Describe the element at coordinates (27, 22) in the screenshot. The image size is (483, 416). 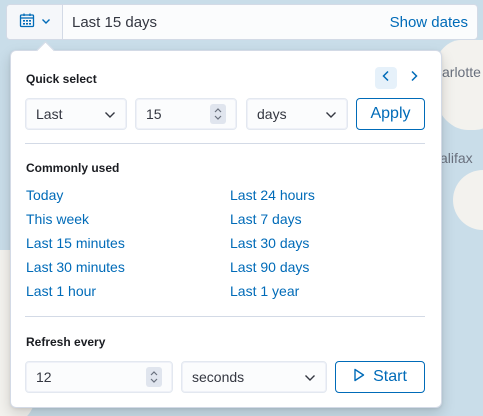
I see `calendar-icon` at that location.